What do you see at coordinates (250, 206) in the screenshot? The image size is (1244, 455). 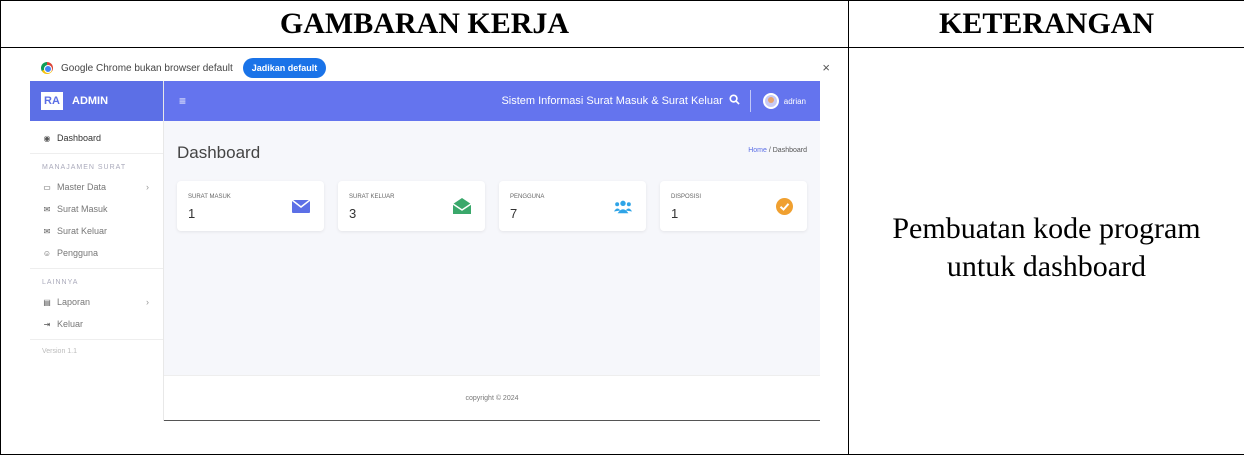 I see `stat-card-surat-masuk: SURAT MASUK 1` at bounding box center [250, 206].